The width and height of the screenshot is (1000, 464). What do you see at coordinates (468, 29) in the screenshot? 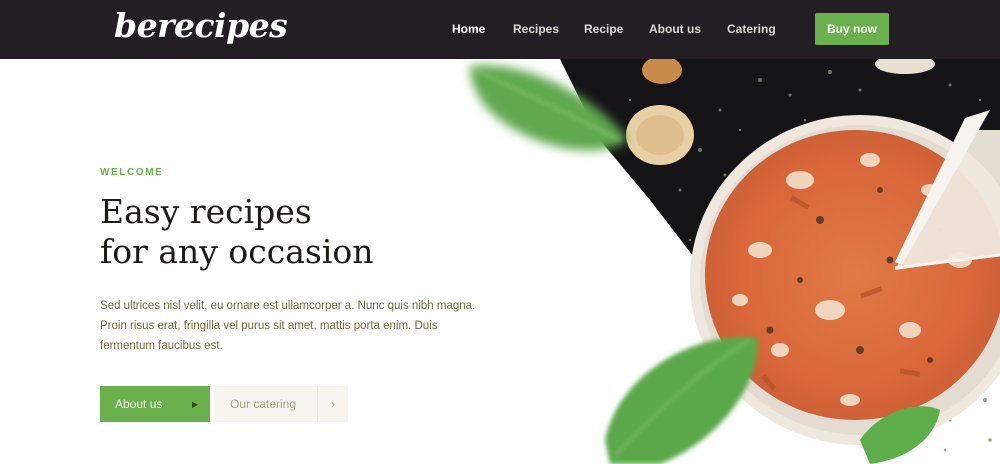
I see `nav-item-home: Home` at bounding box center [468, 29].